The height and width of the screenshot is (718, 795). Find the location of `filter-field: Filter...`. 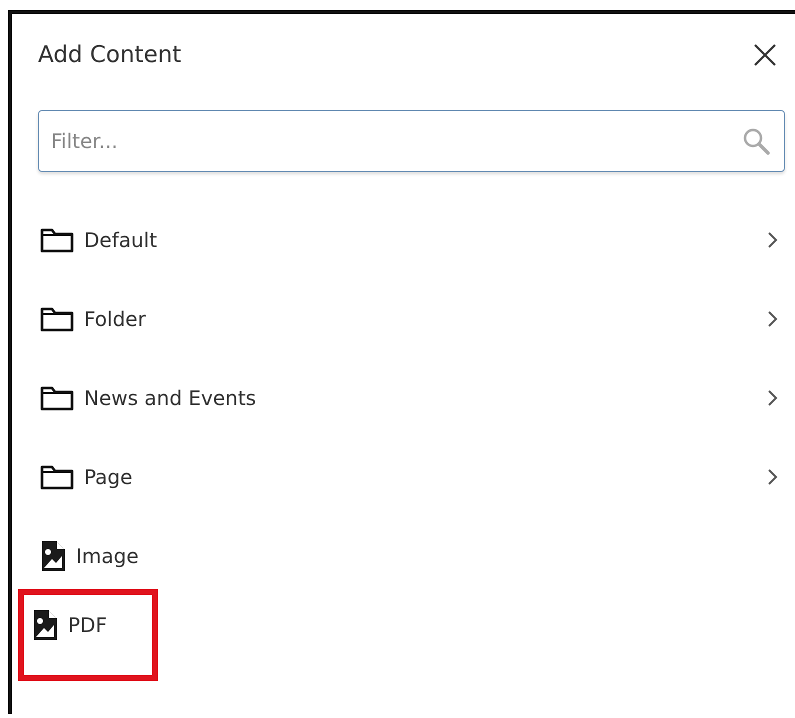

filter-field: Filter... is located at coordinates (411, 141).